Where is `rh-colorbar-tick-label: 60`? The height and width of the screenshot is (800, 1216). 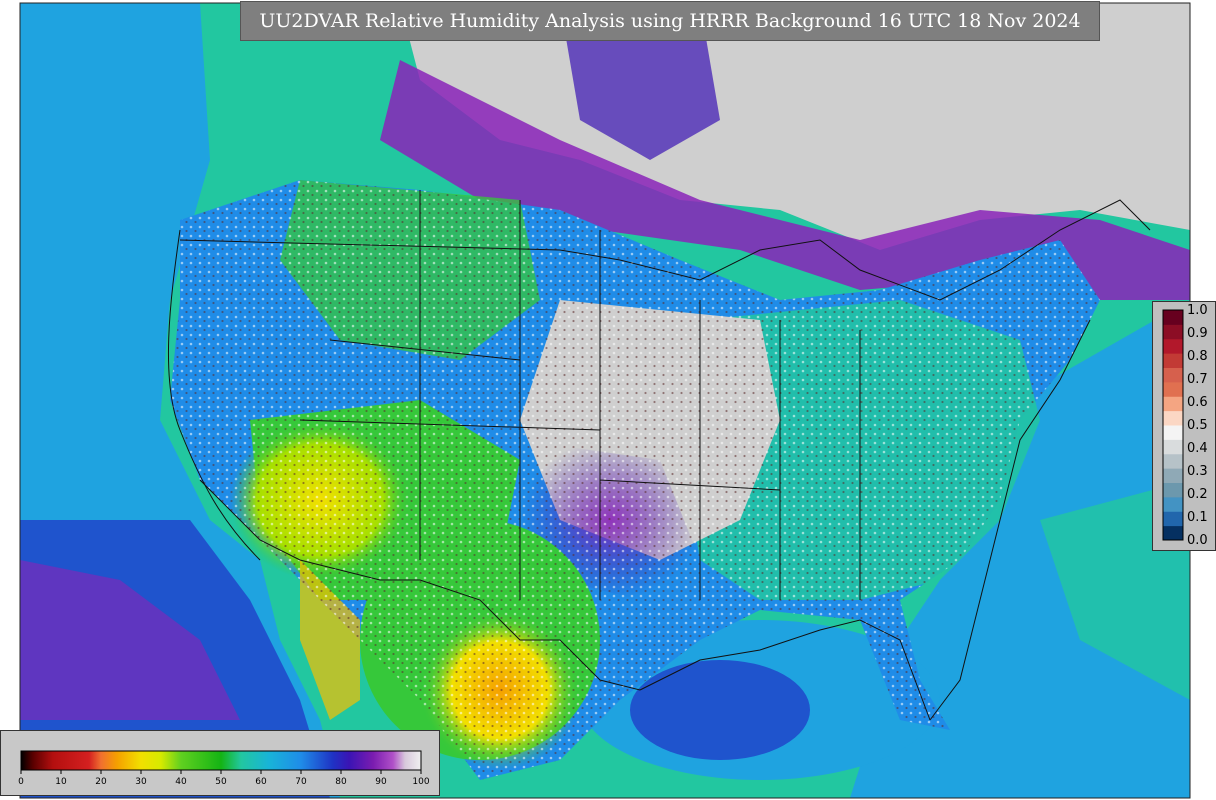
rh-colorbar-tick-label: 60 is located at coordinates (261, 782).